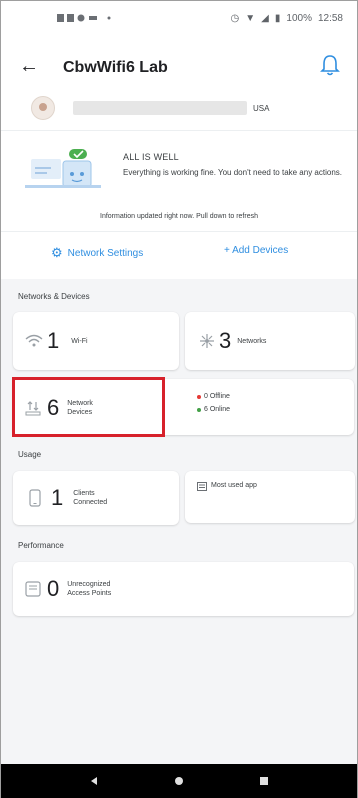  I want to click on network-devices-count: 6, so click(53, 407).